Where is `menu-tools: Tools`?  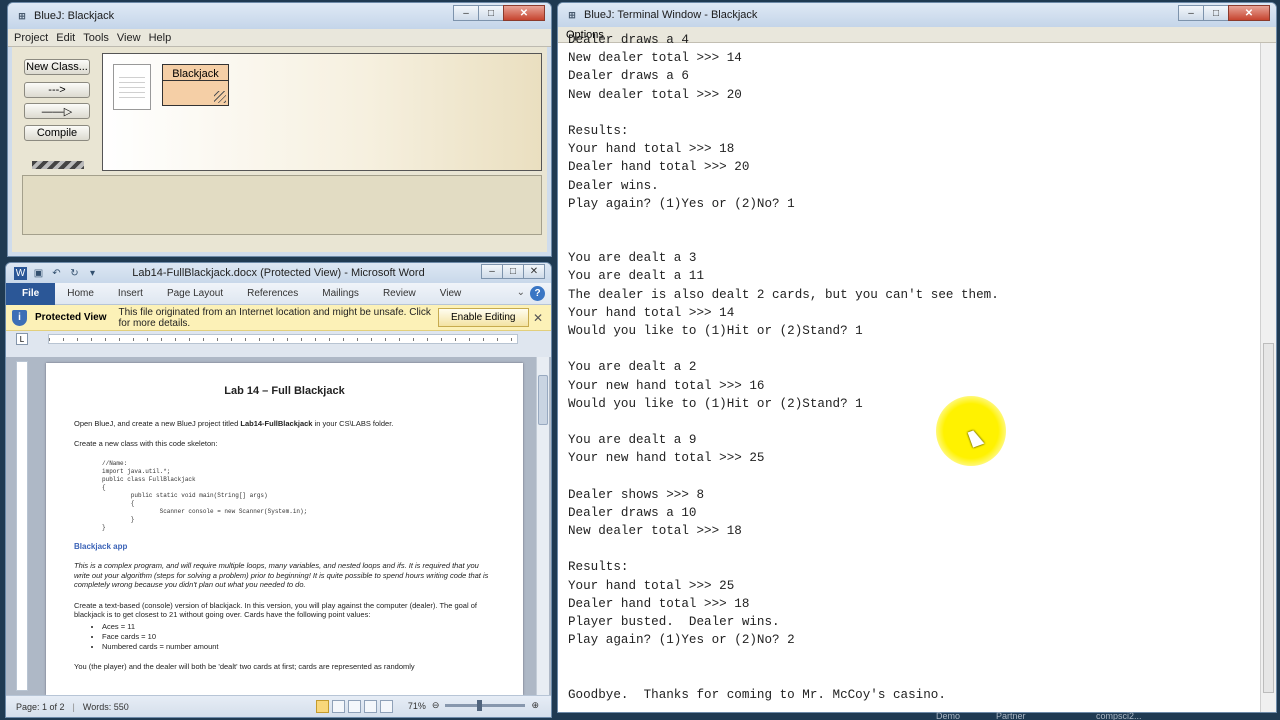
menu-tools: Tools is located at coordinates (96, 38).